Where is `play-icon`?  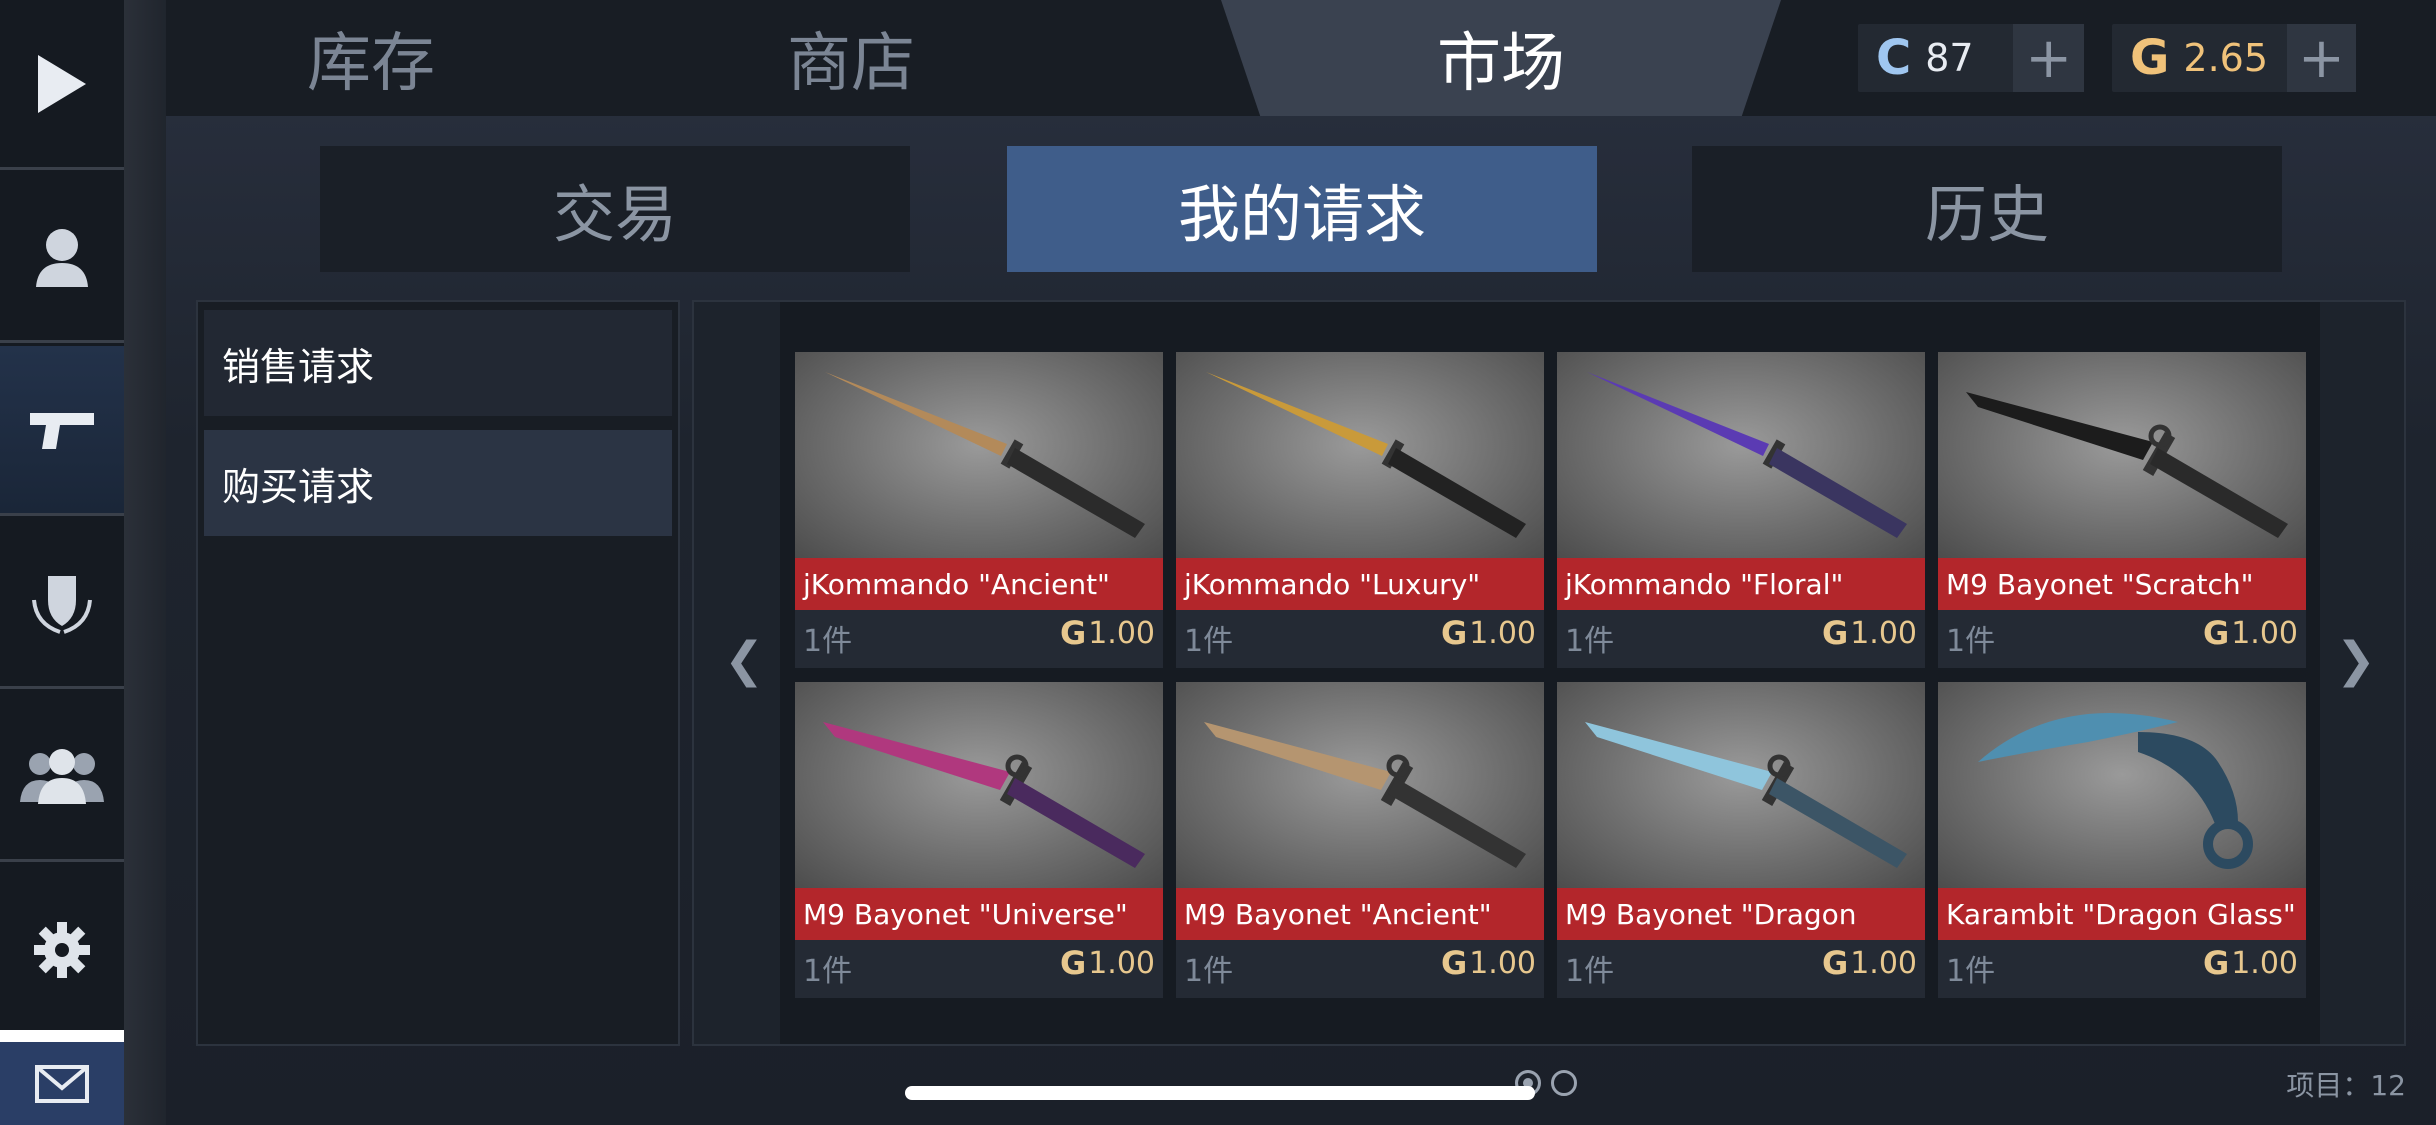
play-icon is located at coordinates (62, 83).